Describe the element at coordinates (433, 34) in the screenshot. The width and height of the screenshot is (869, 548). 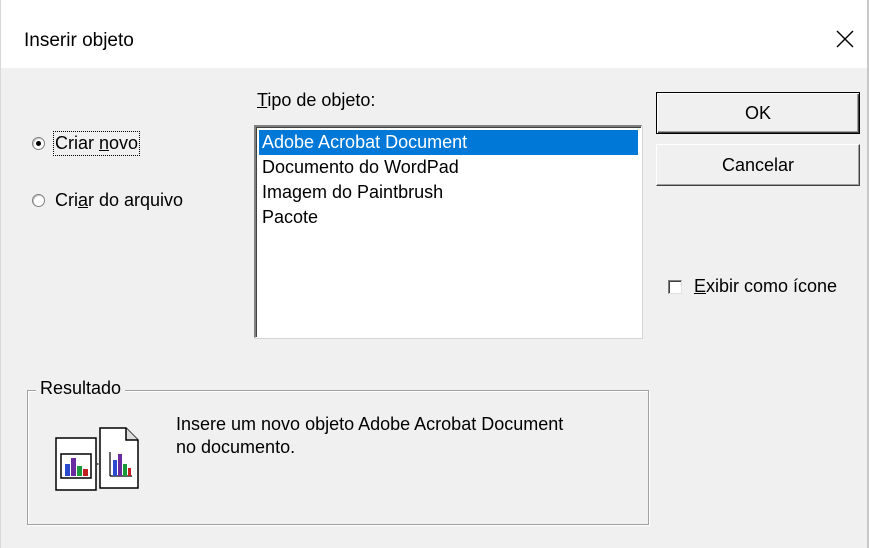
I see `title-bar: Inserir objeto` at that location.